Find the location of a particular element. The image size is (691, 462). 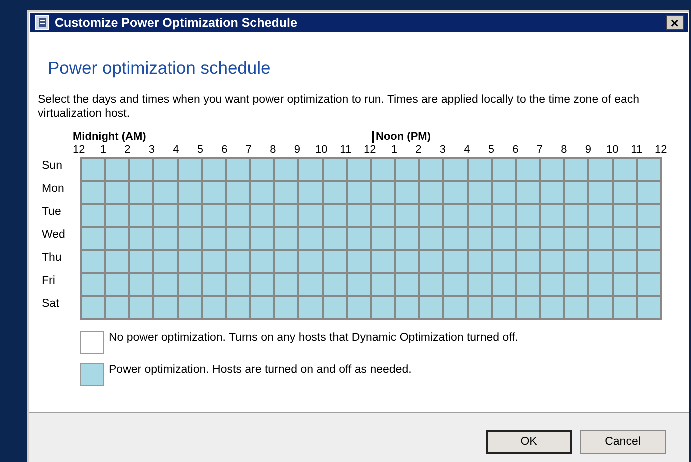

cancel-button: Cancel is located at coordinates (623, 442).